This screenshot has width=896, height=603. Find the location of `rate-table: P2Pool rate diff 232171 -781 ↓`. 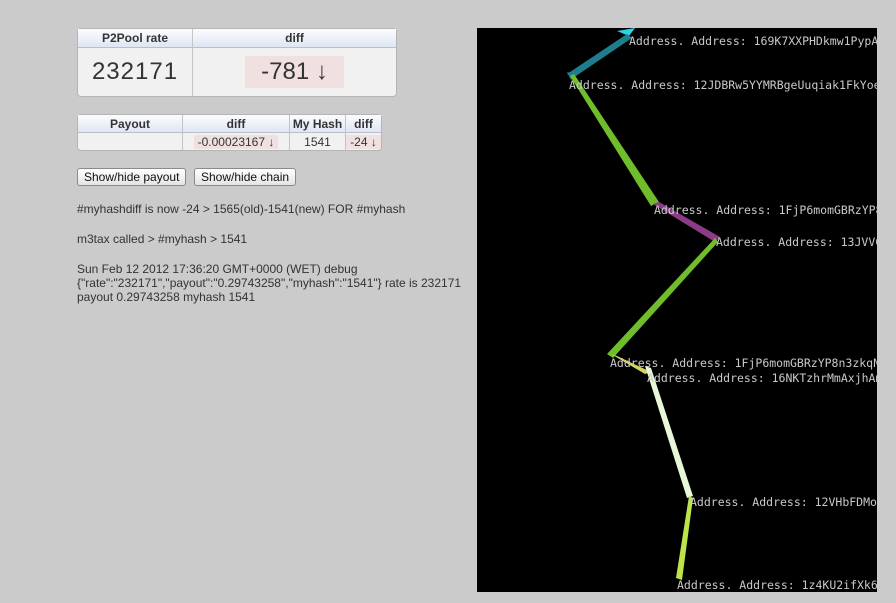

rate-table: P2Pool rate diff 232171 -781 ↓ is located at coordinates (237, 62).